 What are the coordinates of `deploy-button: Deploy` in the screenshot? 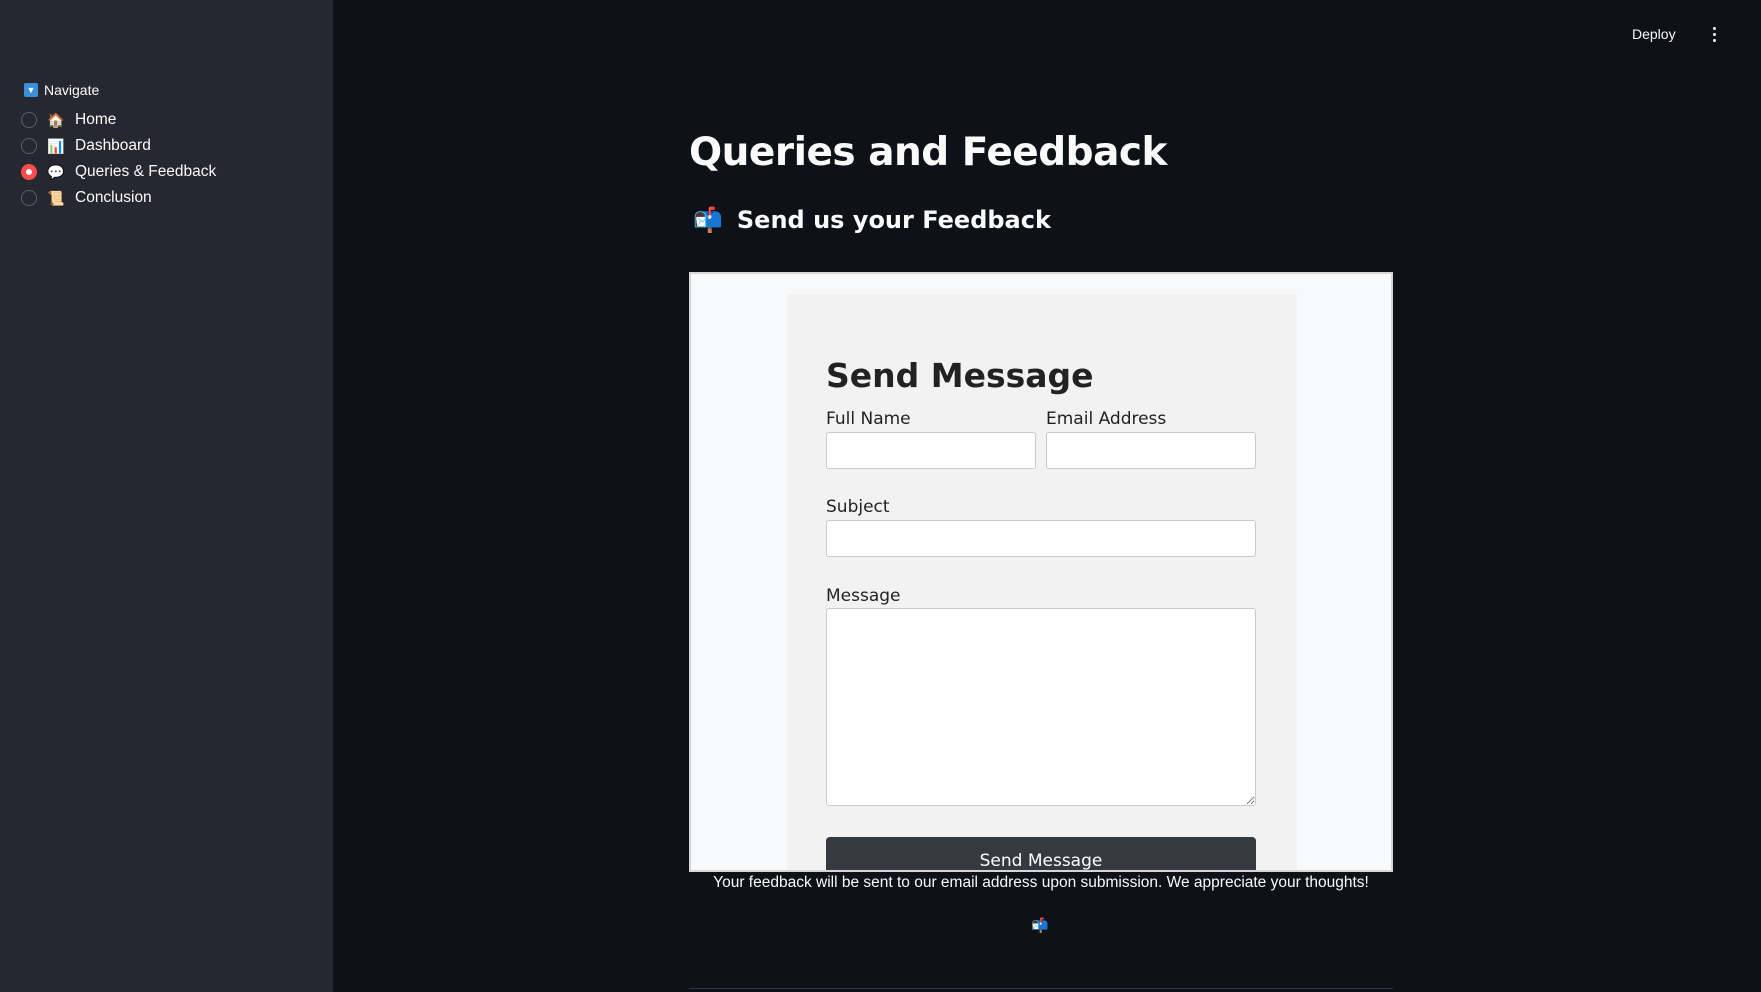 It's located at (1654, 34).